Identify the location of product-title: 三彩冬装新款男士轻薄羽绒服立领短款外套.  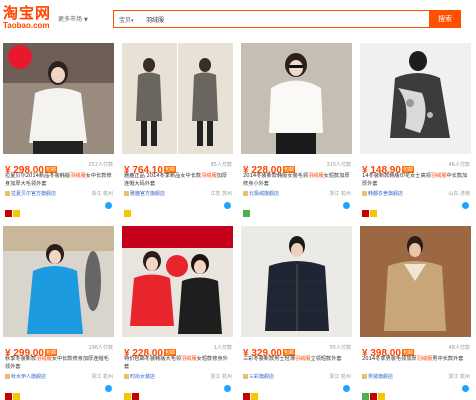
(297, 363).